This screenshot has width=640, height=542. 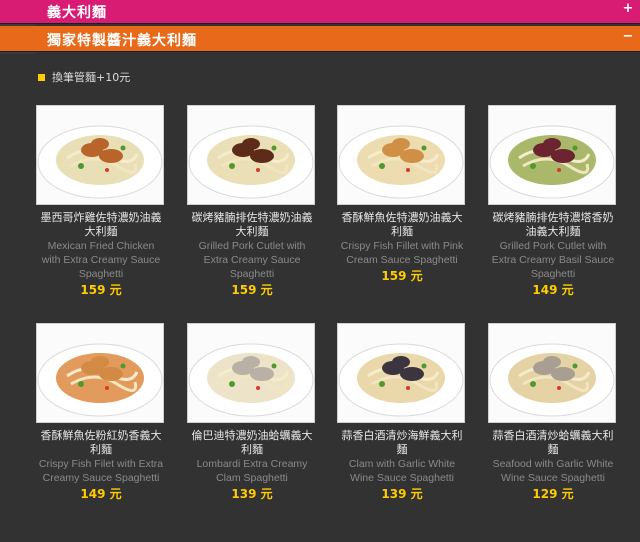 What do you see at coordinates (41, 77) in the screenshot?
I see `yellow-square-icon` at bounding box center [41, 77].